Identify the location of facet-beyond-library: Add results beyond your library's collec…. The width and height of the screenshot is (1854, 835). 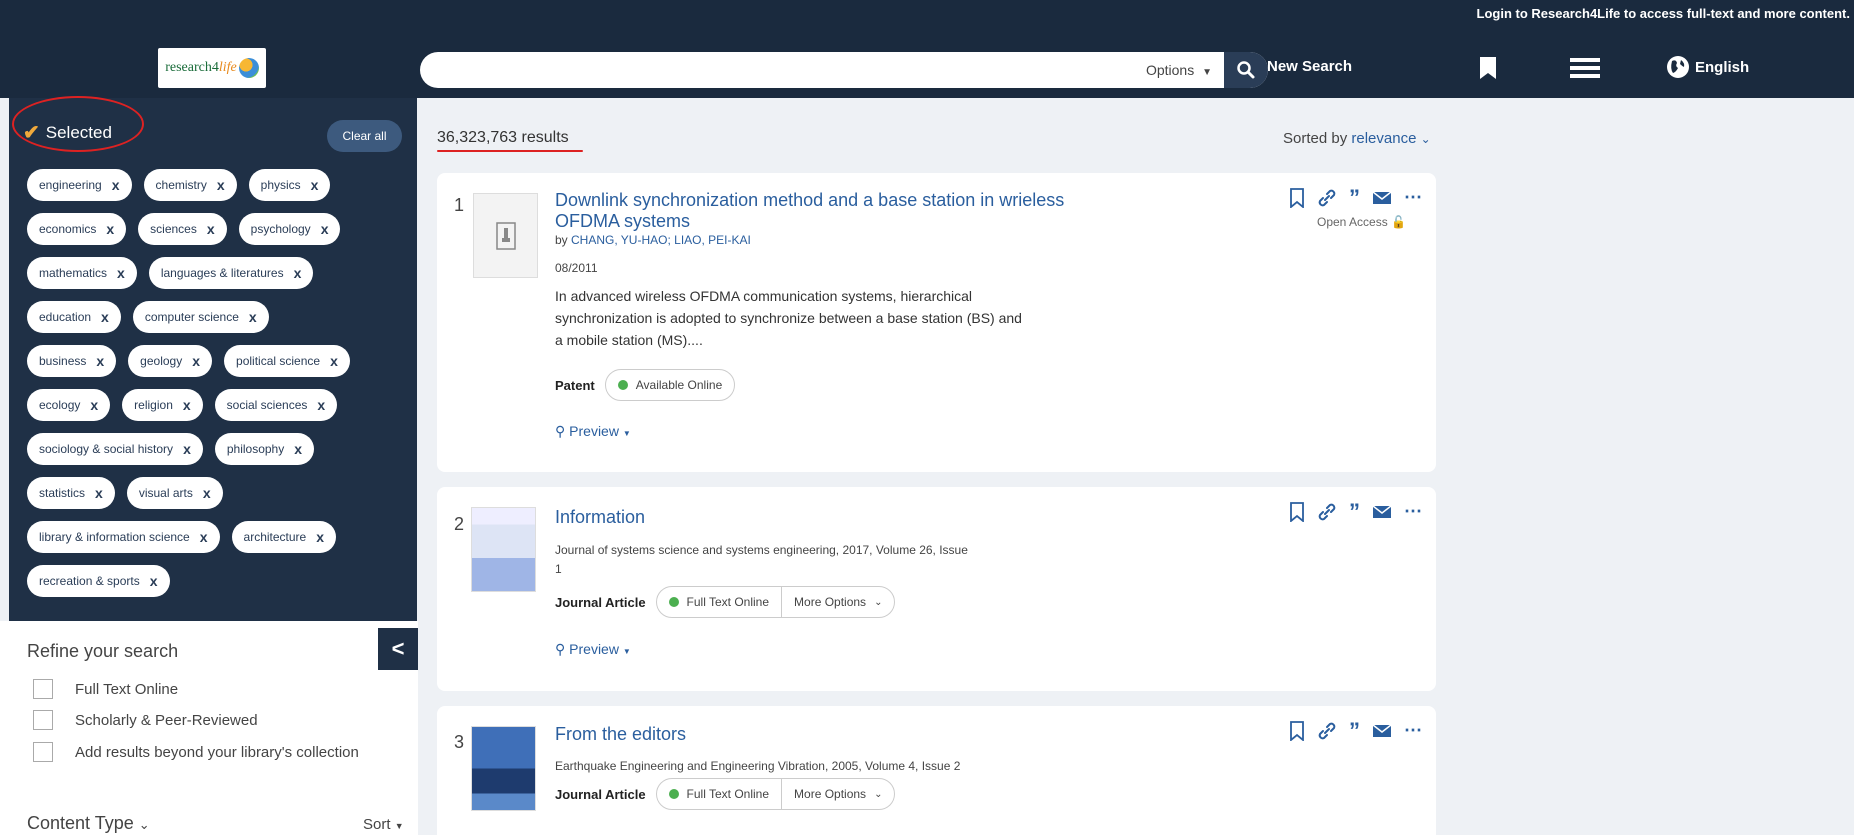
(196, 752).